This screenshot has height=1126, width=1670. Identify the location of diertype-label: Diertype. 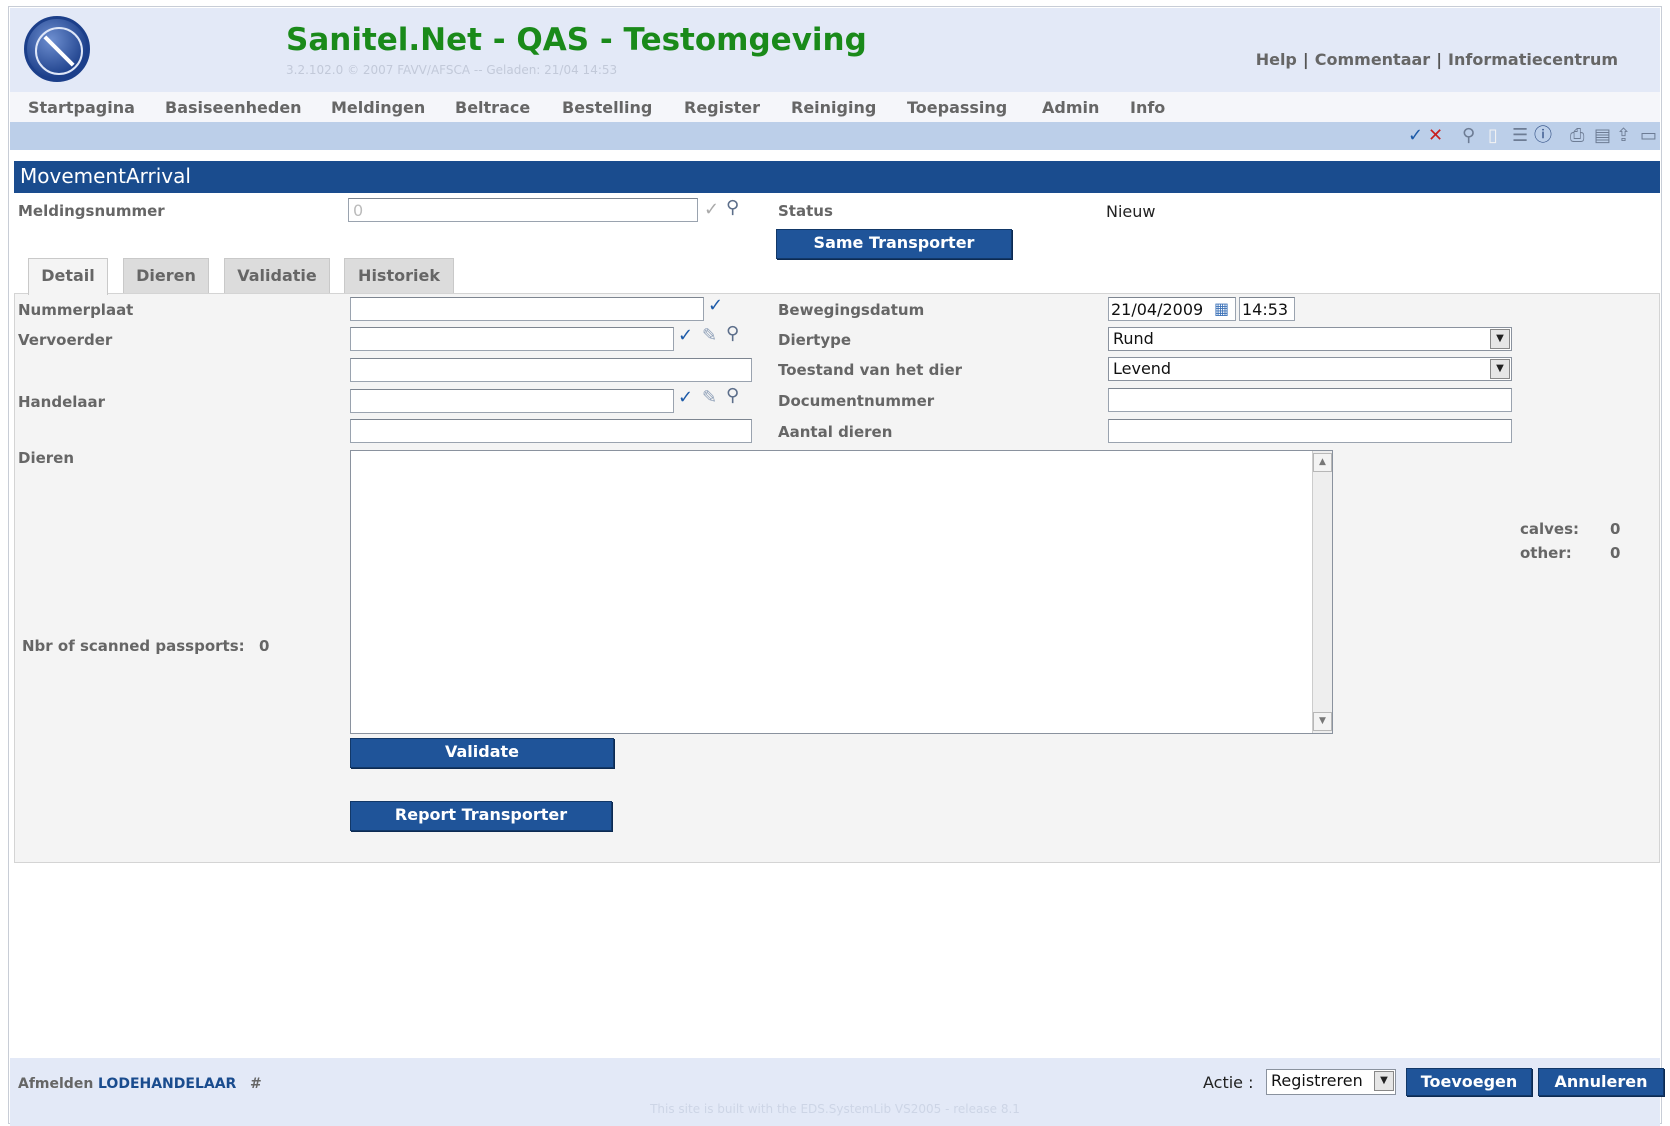
(815, 340).